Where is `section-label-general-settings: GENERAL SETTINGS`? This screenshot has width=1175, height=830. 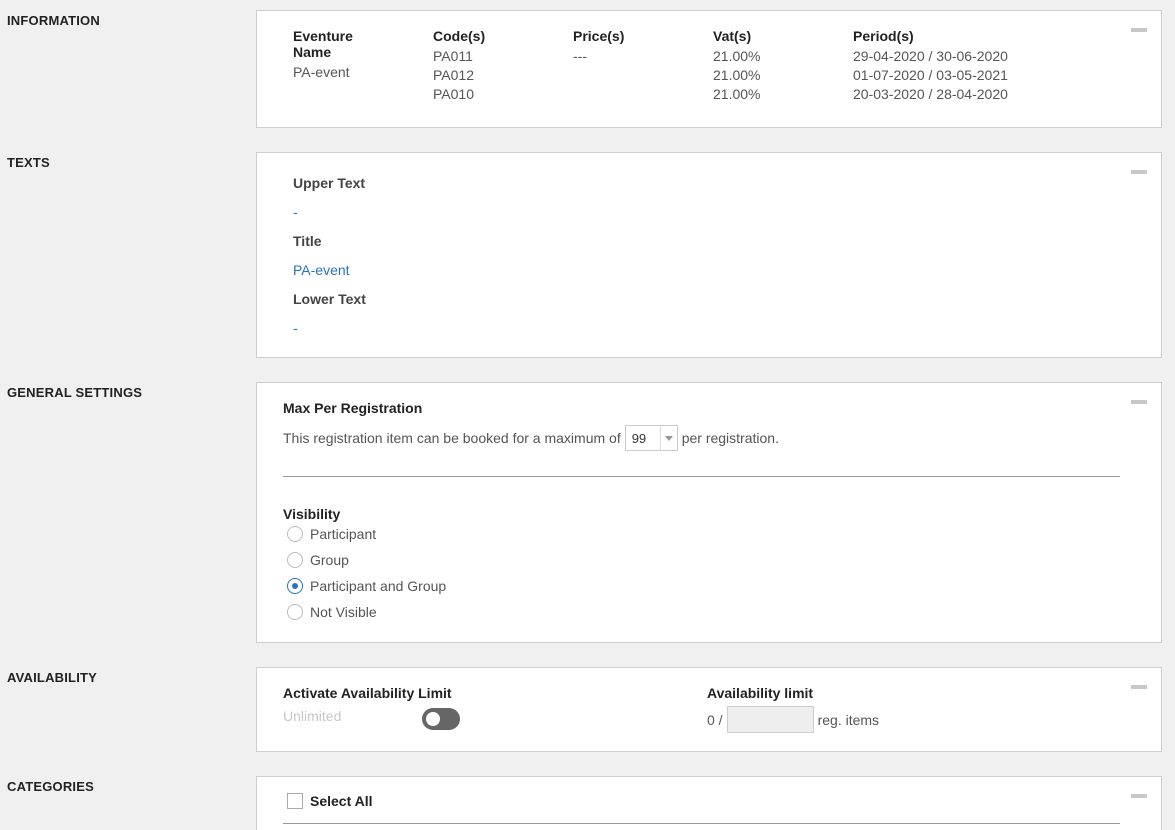 section-label-general-settings: GENERAL SETTINGS is located at coordinates (75, 392).